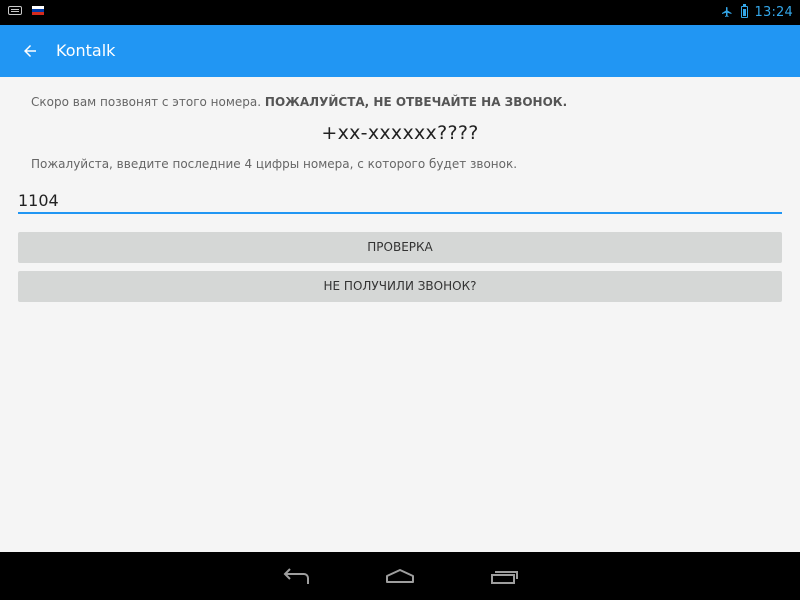 This screenshot has width=800, height=600. I want to click on status-indicators: 13:24, so click(757, 12).